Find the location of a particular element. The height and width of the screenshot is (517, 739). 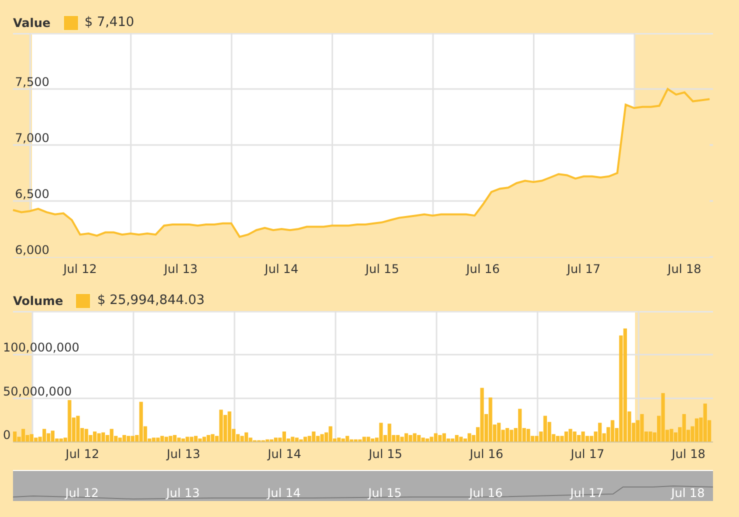

navigator-label: Jul 18 is located at coordinates (688, 493).